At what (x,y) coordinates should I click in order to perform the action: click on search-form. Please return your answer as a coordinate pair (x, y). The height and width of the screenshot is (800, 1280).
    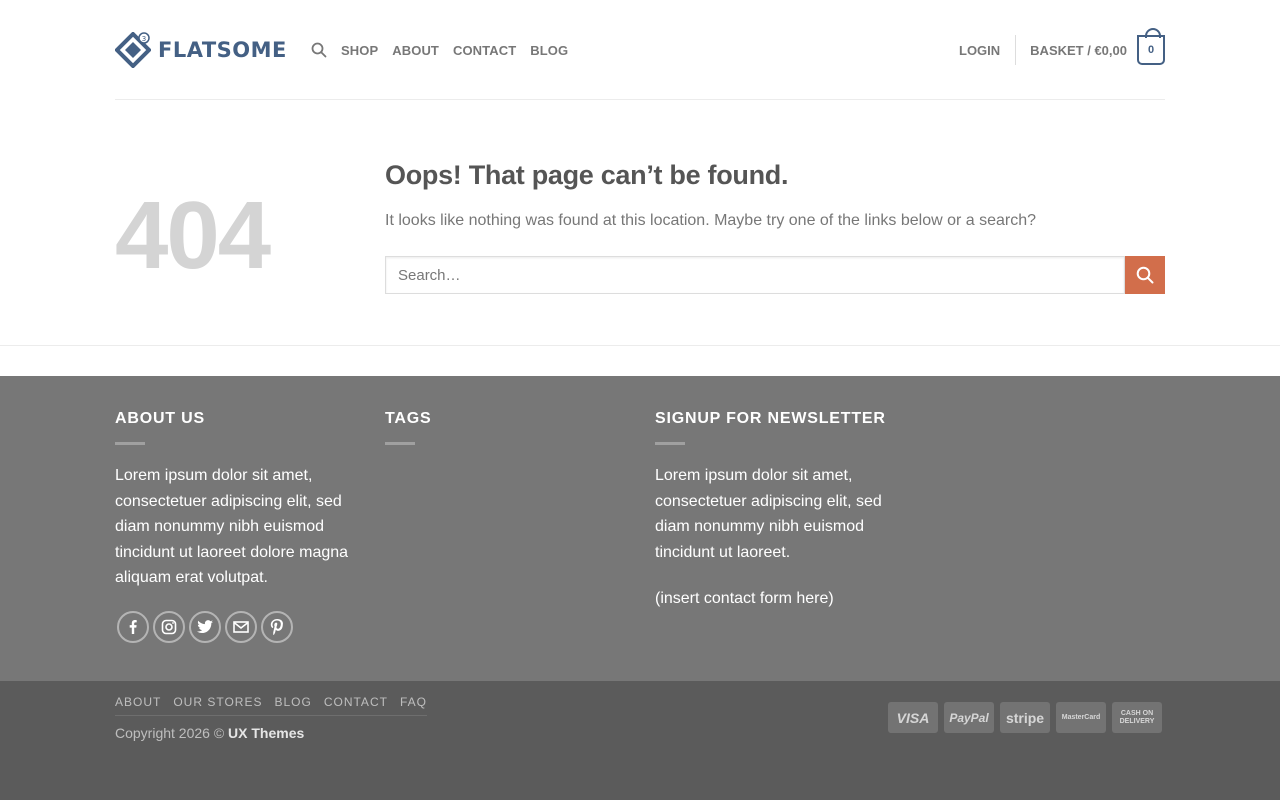
    Looking at the image, I should click on (775, 275).